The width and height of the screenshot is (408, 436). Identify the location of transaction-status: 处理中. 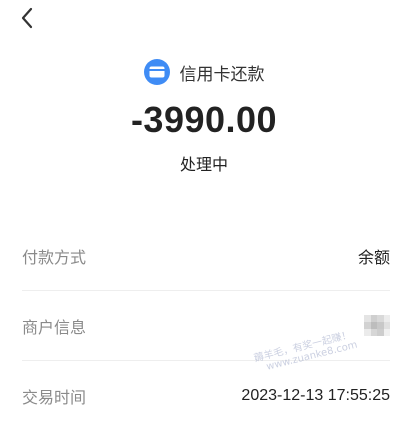
(203, 164).